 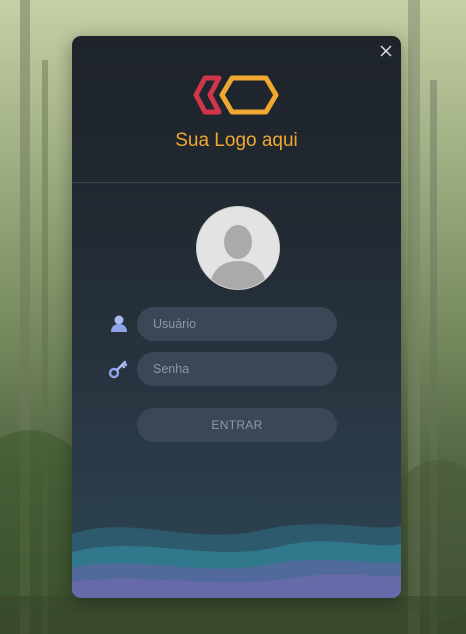 What do you see at coordinates (237, 369) in the screenshot?
I see `password-input` at bounding box center [237, 369].